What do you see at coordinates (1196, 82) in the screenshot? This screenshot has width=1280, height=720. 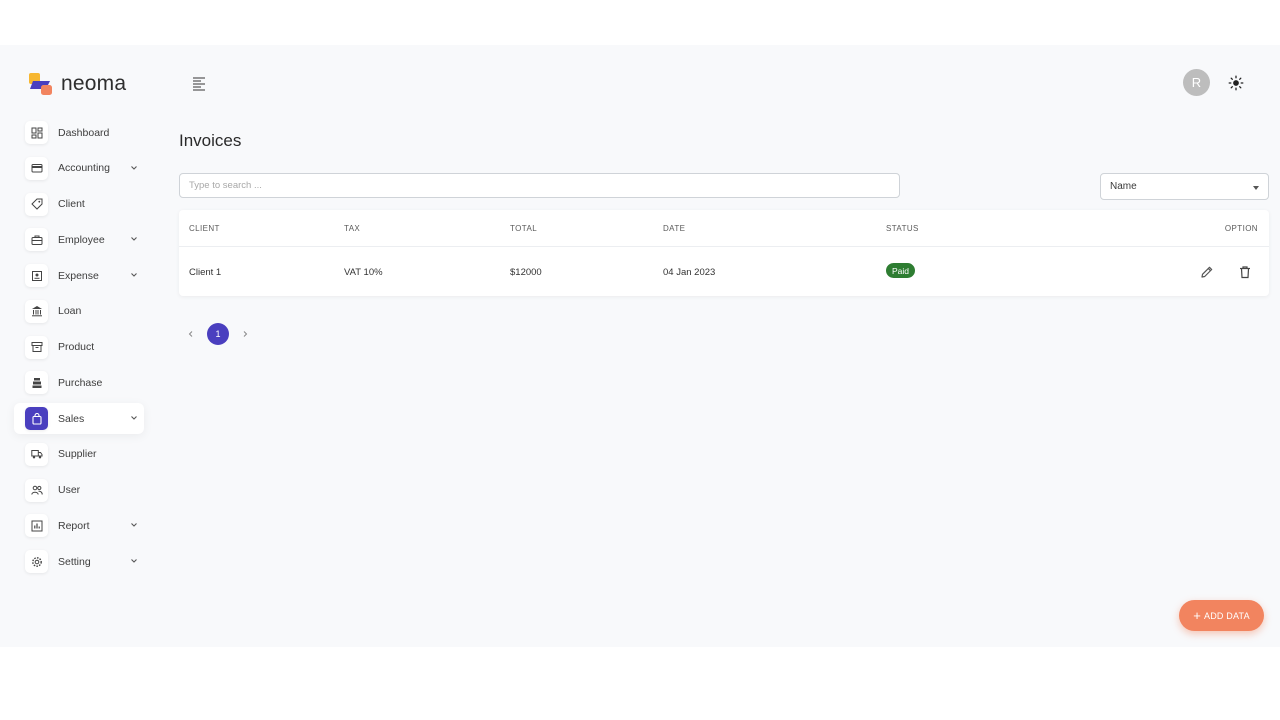 I see `avatar: R` at bounding box center [1196, 82].